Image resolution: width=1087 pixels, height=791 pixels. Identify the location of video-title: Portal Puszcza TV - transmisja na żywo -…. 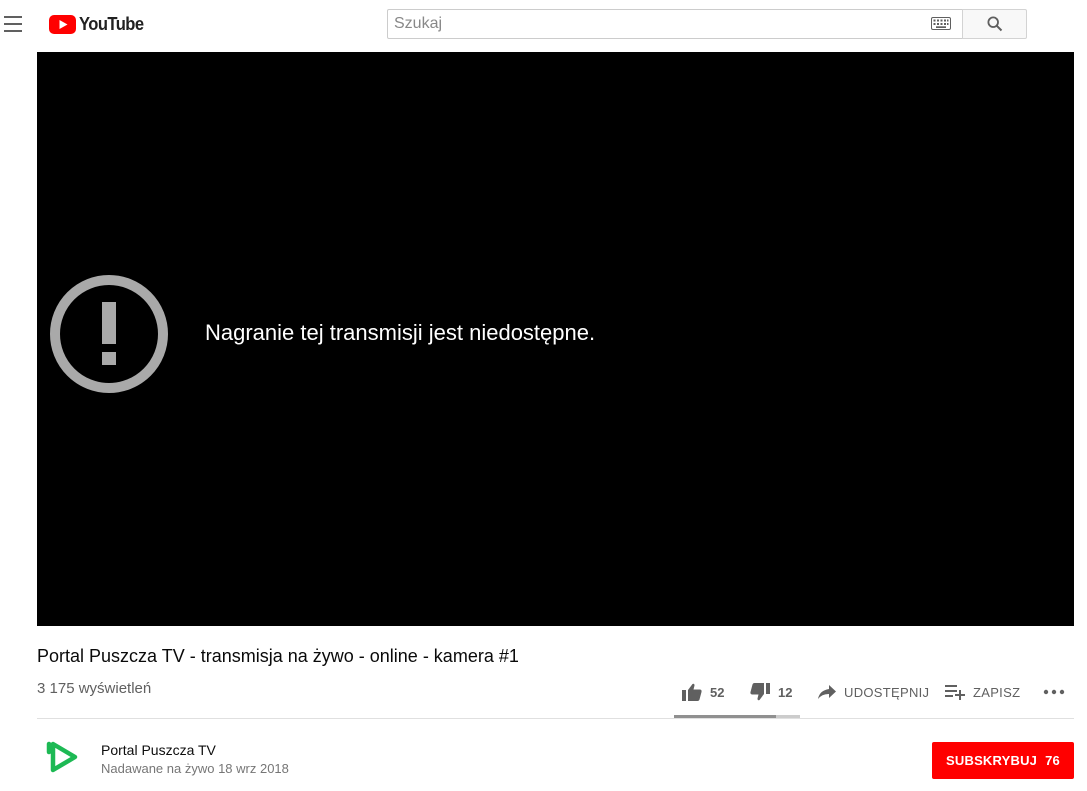
(278, 656).